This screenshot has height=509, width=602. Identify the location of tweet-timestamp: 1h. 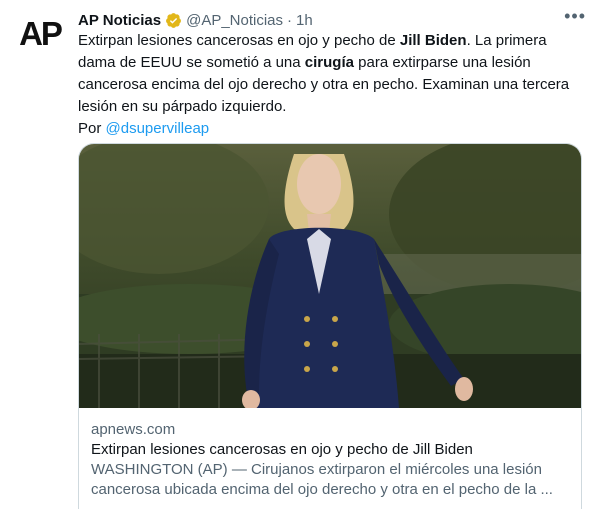
(304, 20).